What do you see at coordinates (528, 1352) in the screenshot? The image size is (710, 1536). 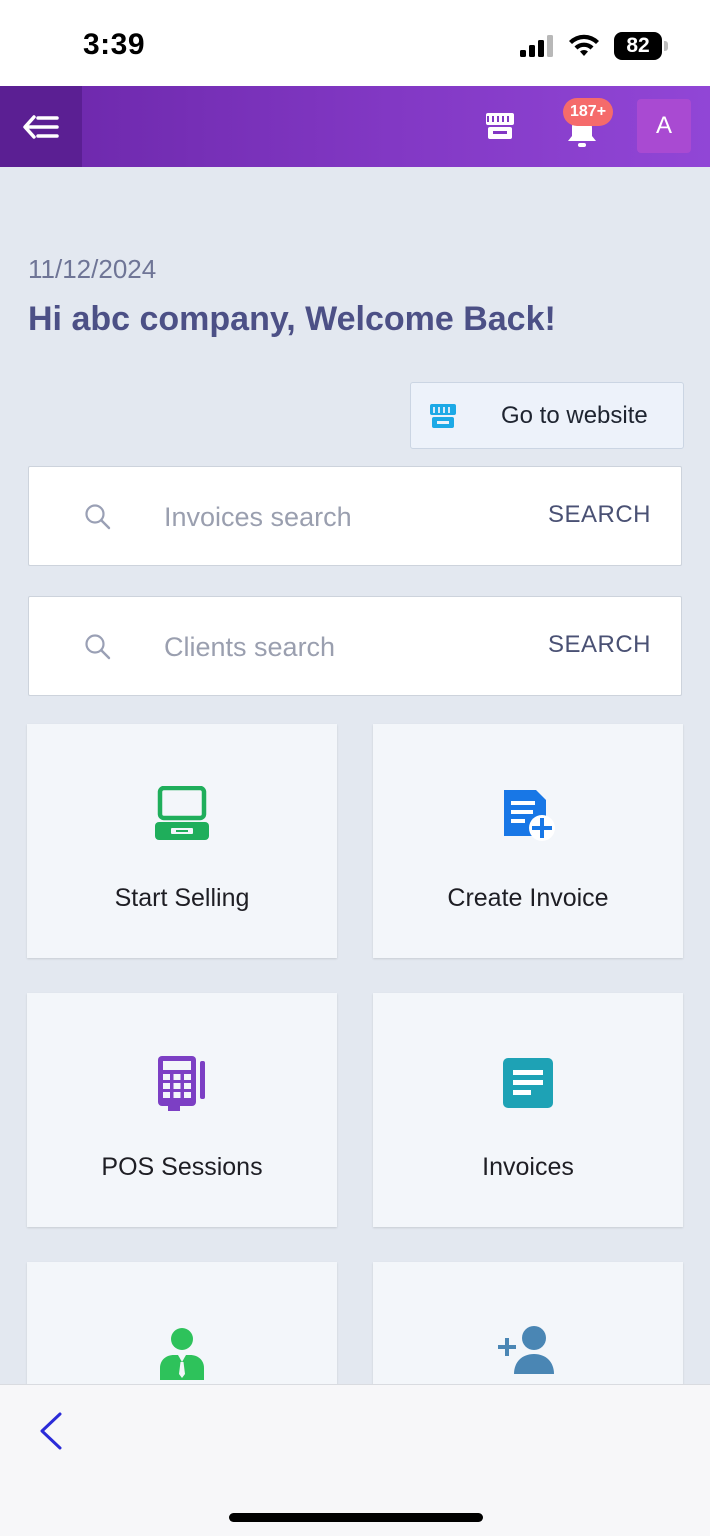 I see `add-user-icon` at bounding box center [528, 1352].